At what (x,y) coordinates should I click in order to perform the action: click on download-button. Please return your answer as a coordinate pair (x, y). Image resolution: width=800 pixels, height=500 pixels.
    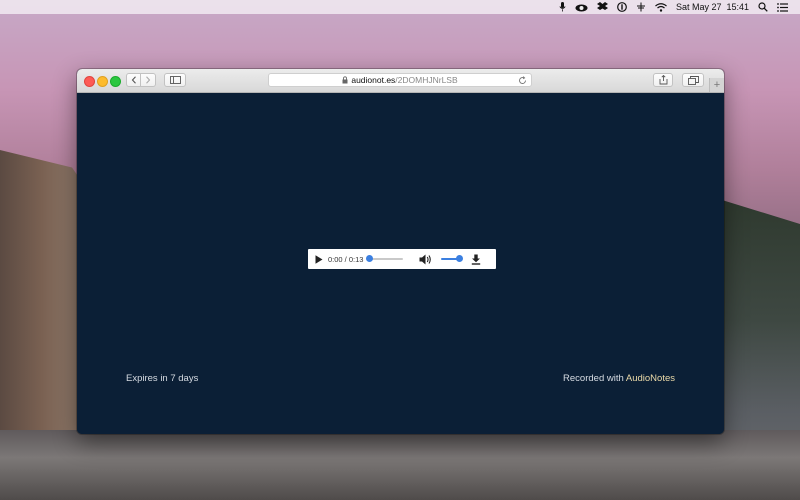
    Looking at the image, I should click on (476, 259).